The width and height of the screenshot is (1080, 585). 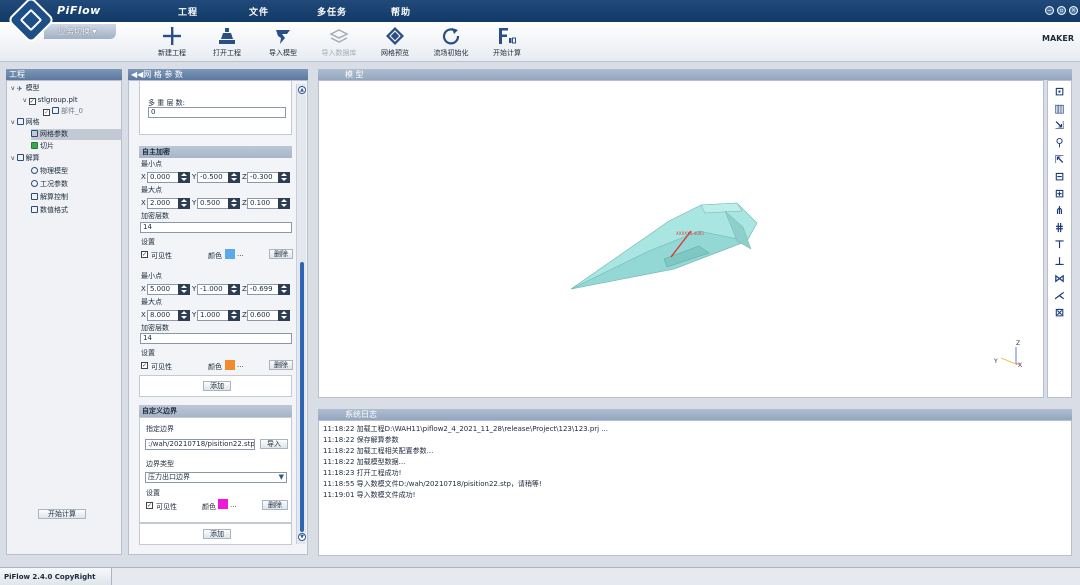 I want to click on checkbox-part0: ✓, so click(x=46, y=112).